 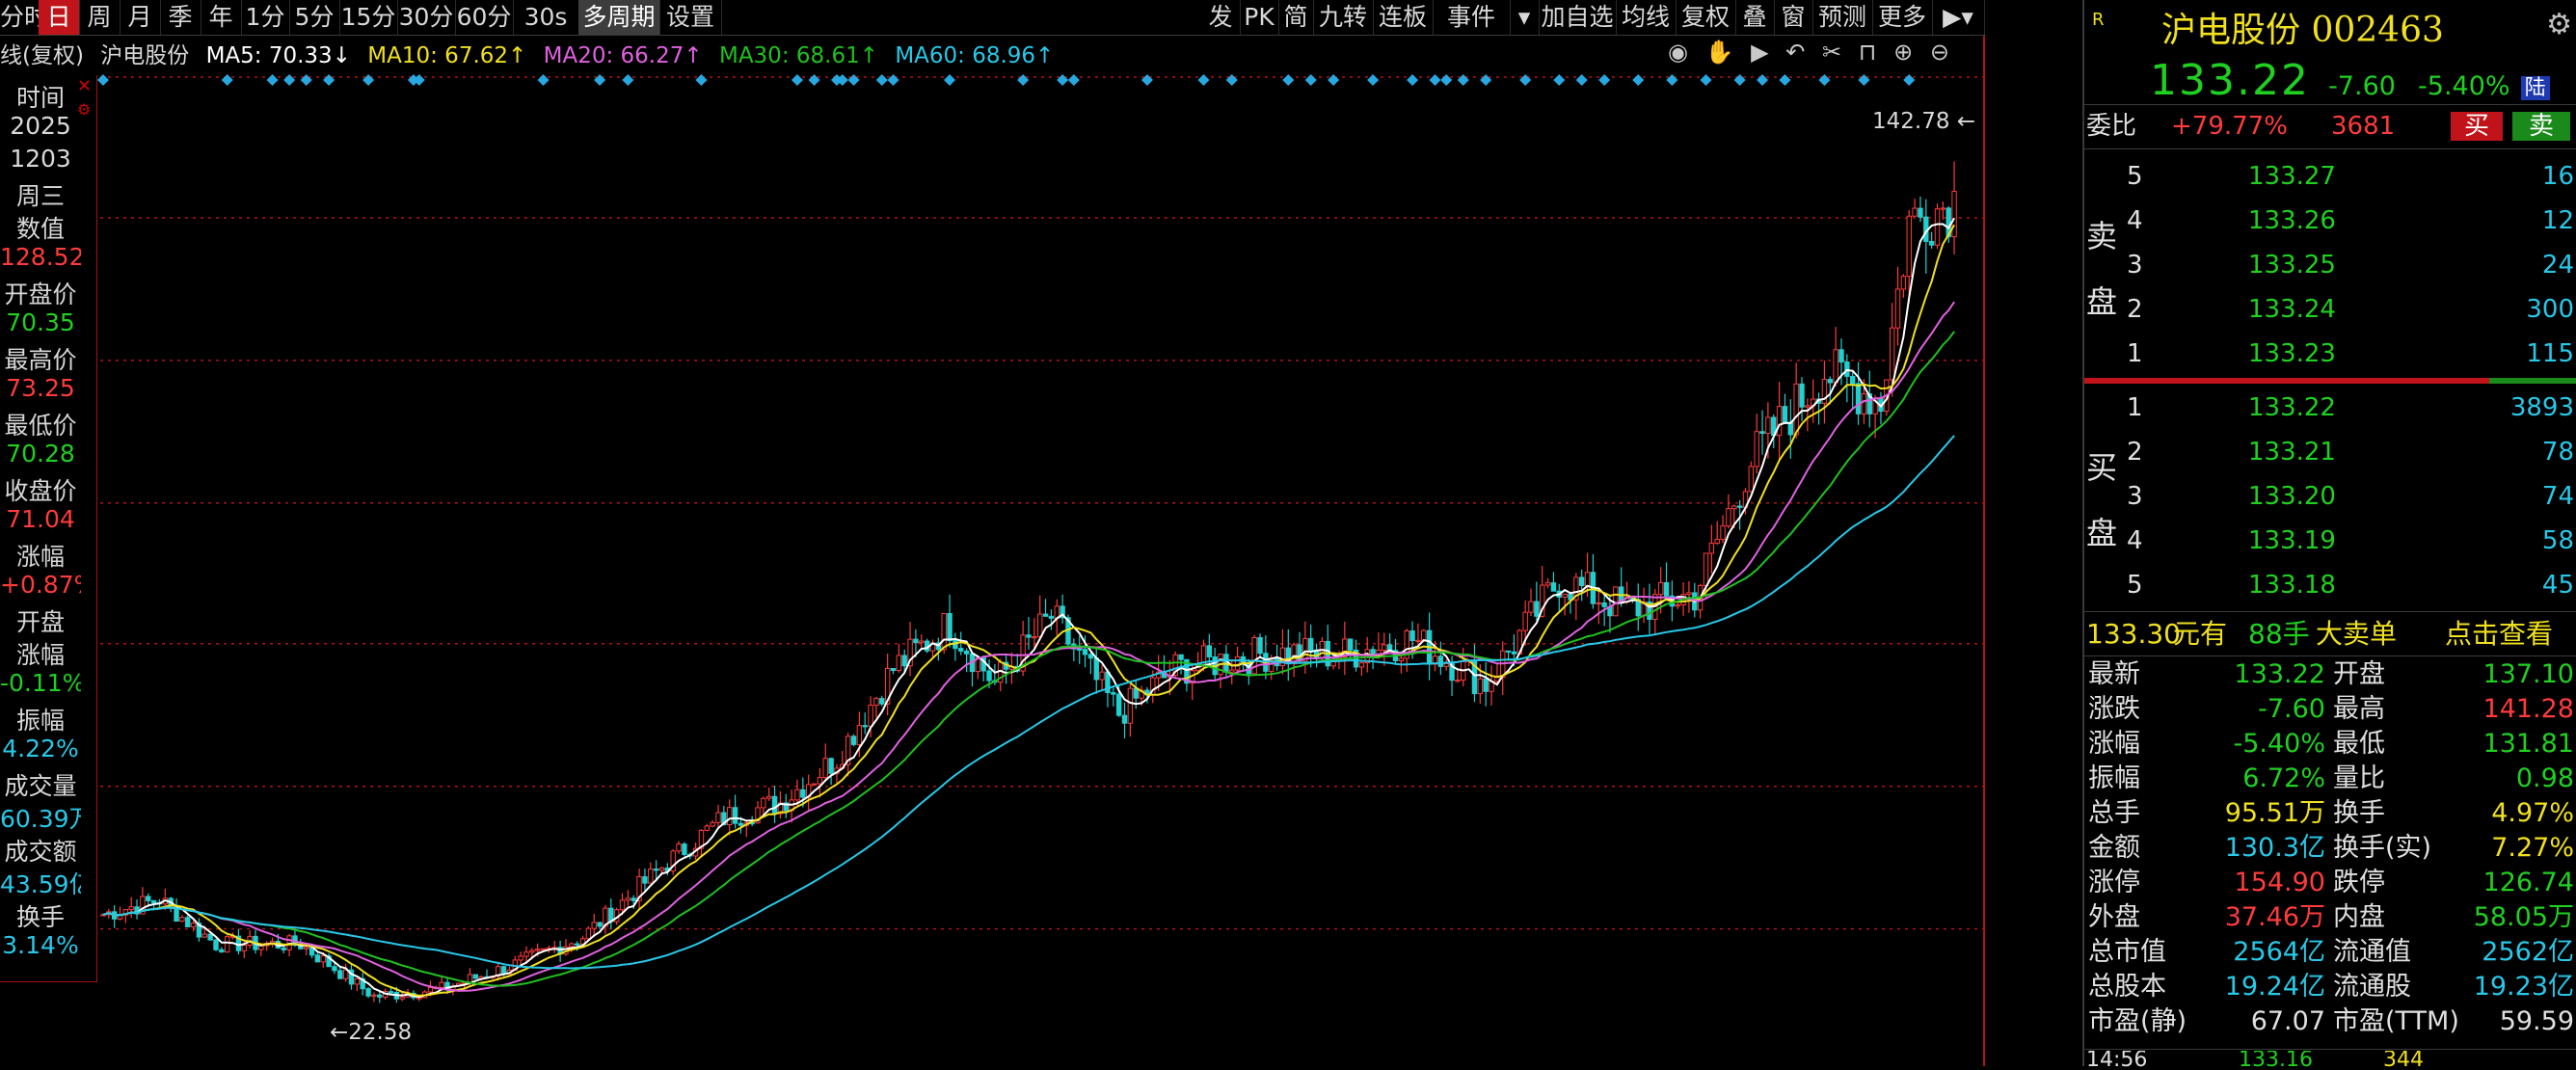 What do you see at coordinates (2559, 24) in the screenshot?
I see `gear-icon: ⚙` at bounding box center [2559, 24].